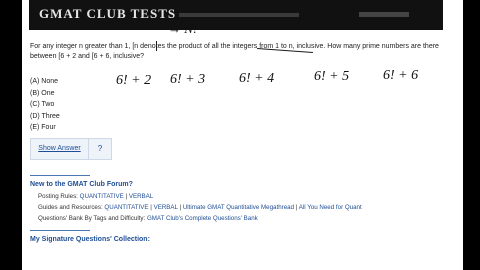 This screenshot has height=270, width=480. What do you see at coordinates (134, 80) in the screenshot?
I see `handwritten-term-1: 6! + 2` at bounding box center [134, 80].